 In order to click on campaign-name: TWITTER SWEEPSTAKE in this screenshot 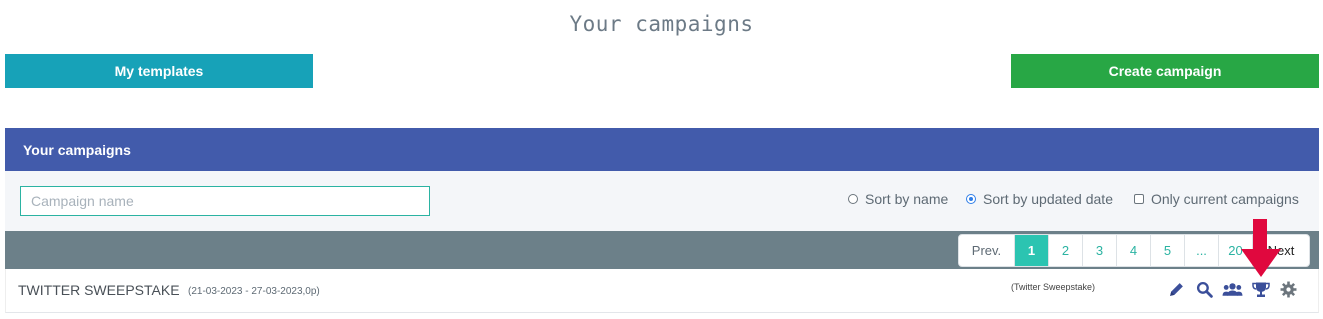, I will do `click(99, 290)`.